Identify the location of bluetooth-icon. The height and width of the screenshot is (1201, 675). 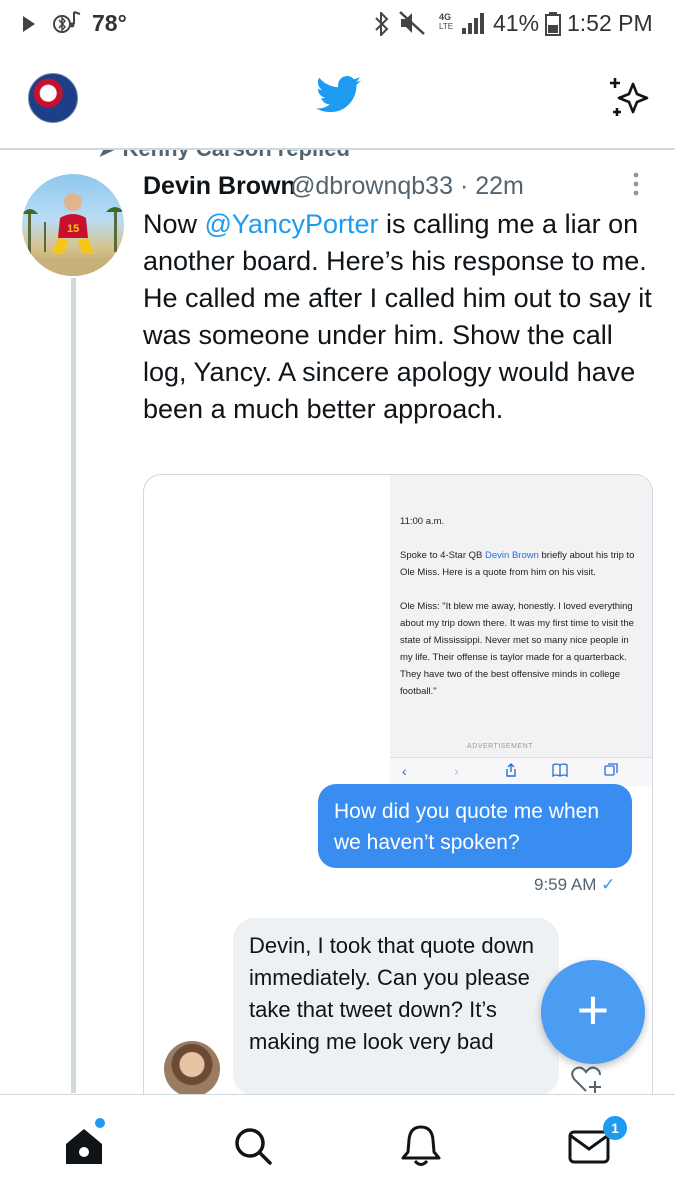
(382, 26).